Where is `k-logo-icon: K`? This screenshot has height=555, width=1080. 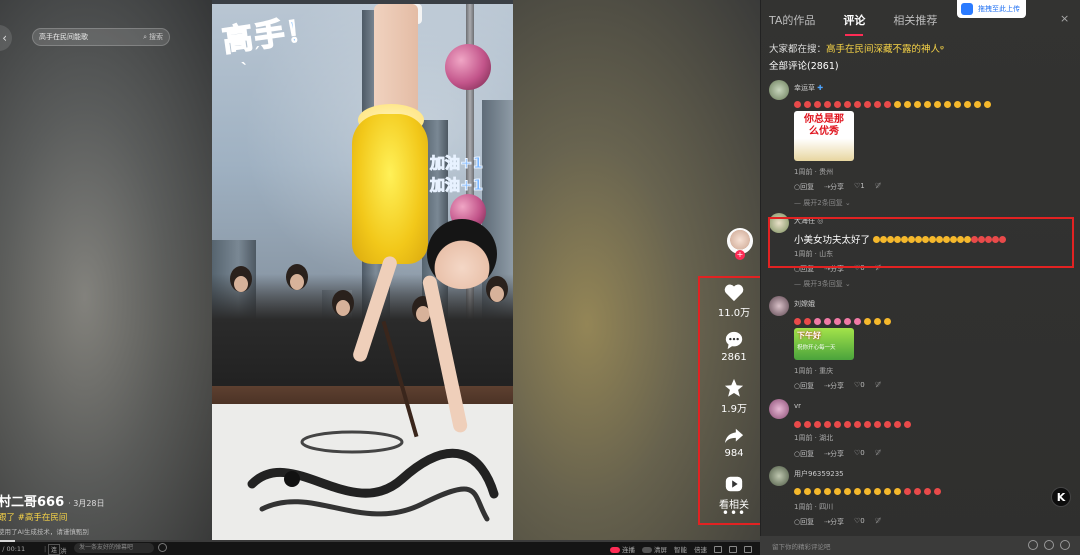 k-logo-icon: K is located at coordinates (1061, 497).